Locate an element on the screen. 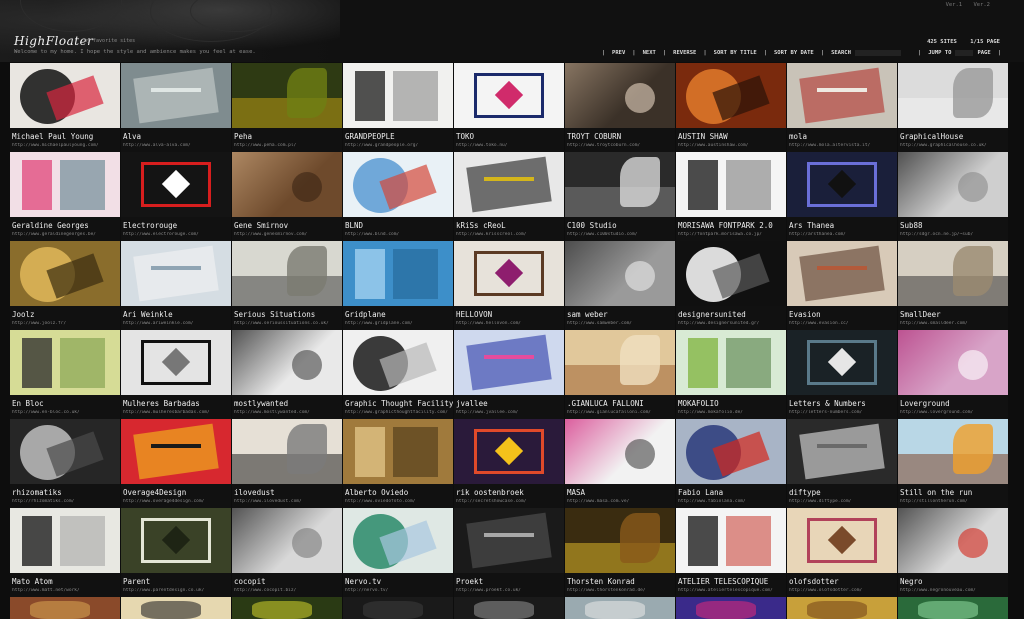 This screenshot has width=1024, height=619. site-url: http://www.austinshaw.com/ is located at coordinates (732, 145).